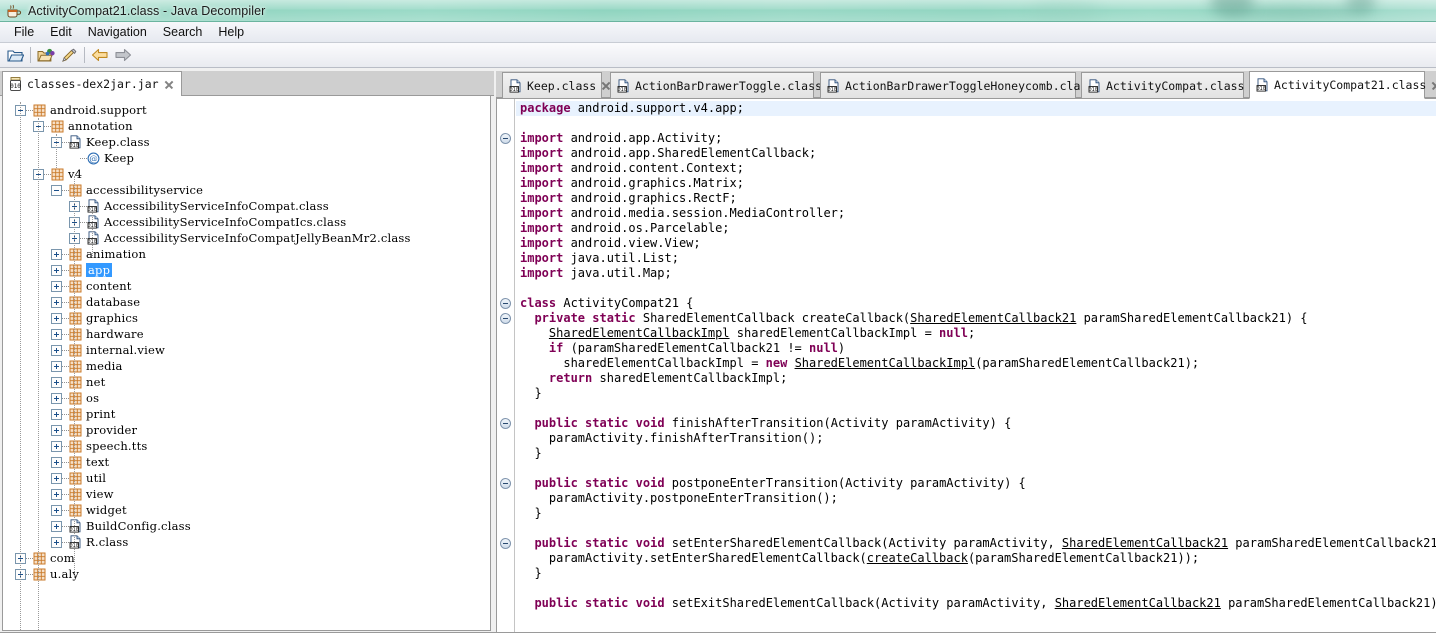 Image resolution: width=1436 pixels, height=633 pixels. I want to click on tree-item-com: com, so click(246, 558).